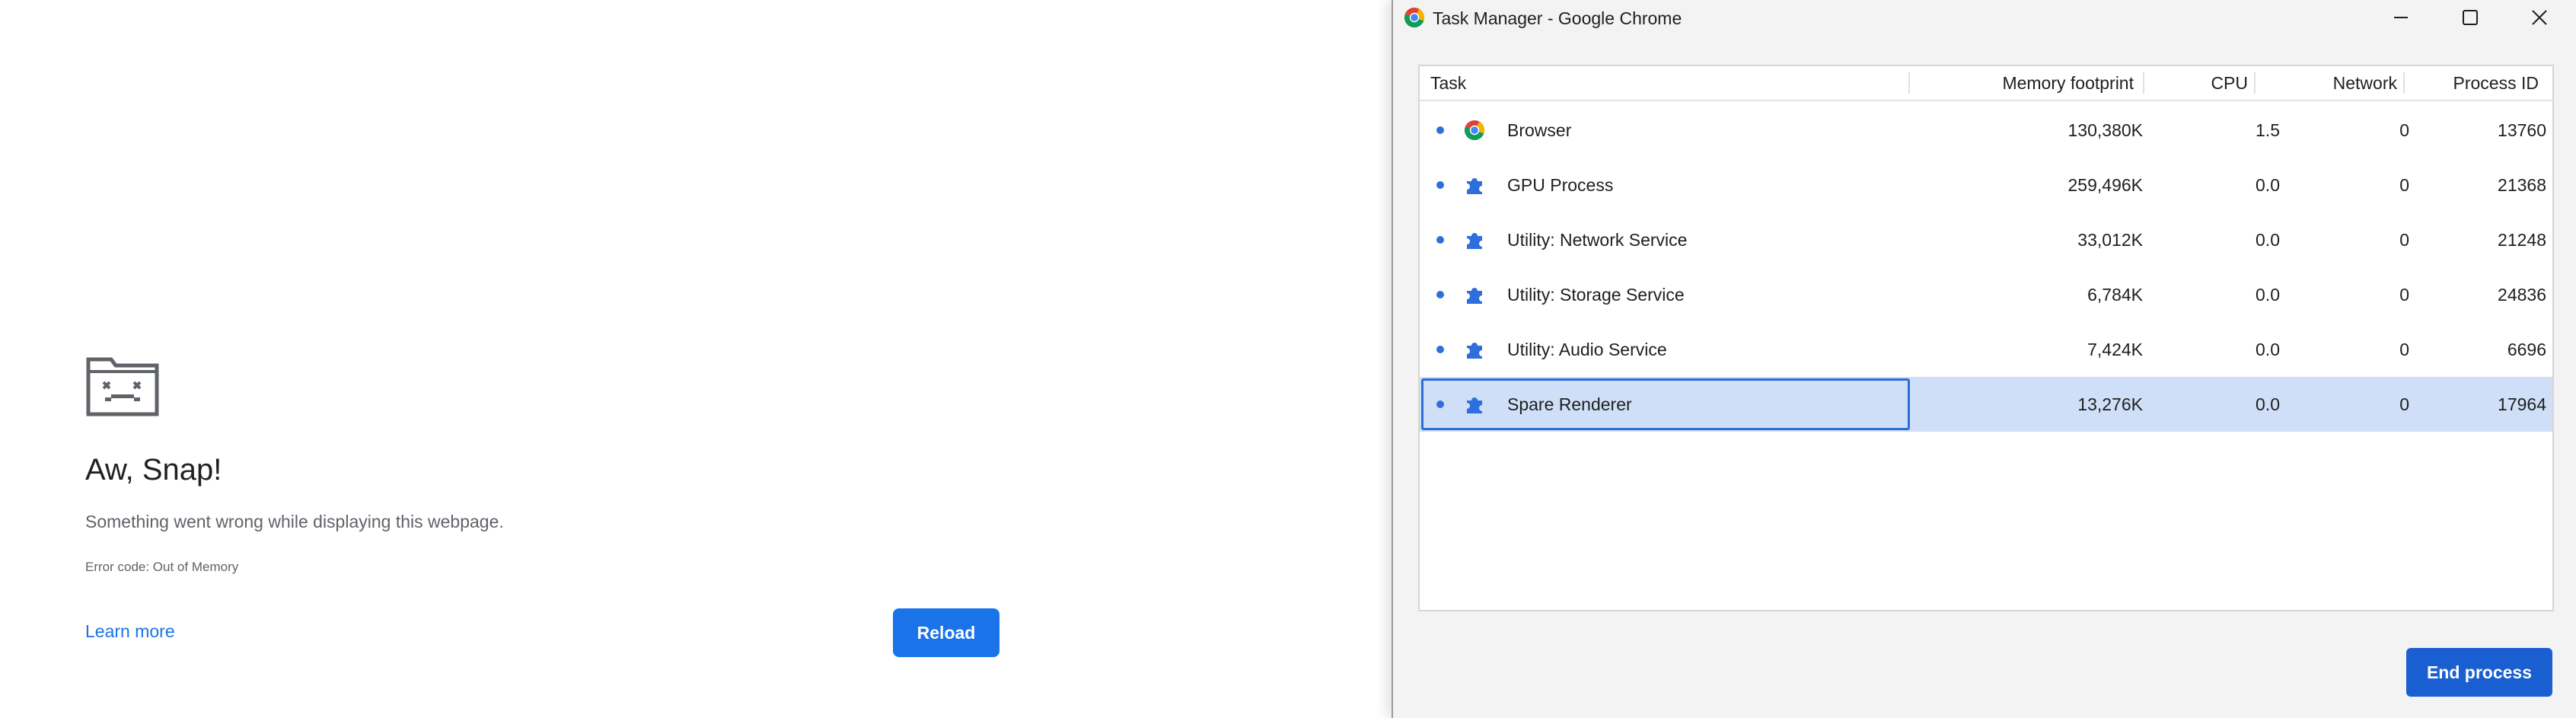 The image size is (2576, 718). Describe the element at coordinates (2522, 404) in the screenshot. I see `cell-process-id: 17964` at that location.